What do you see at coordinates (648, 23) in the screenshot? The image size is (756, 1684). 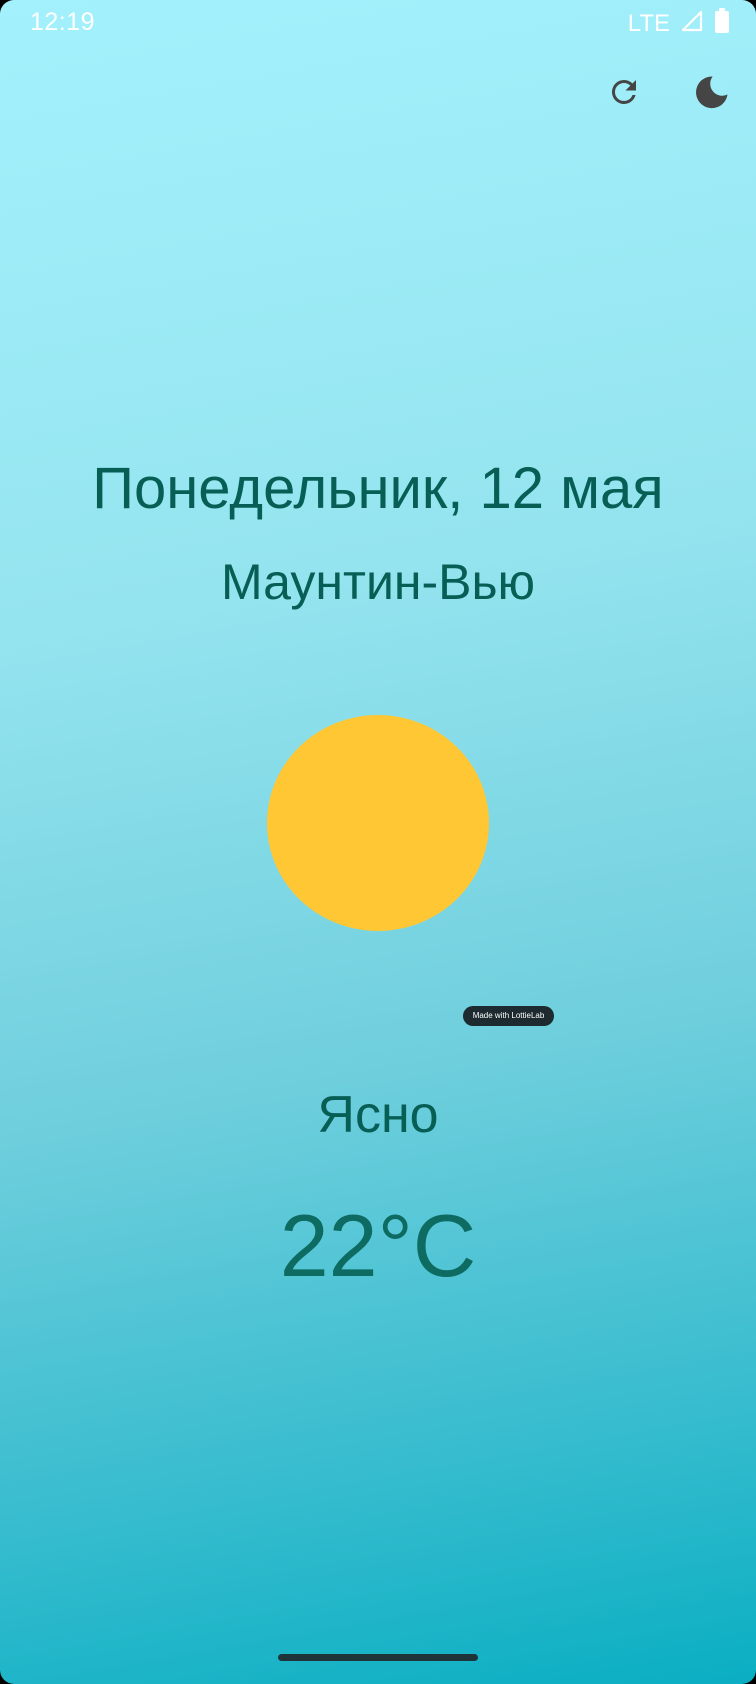 I see `network-type: LTE` at bounding box center [648, 23].